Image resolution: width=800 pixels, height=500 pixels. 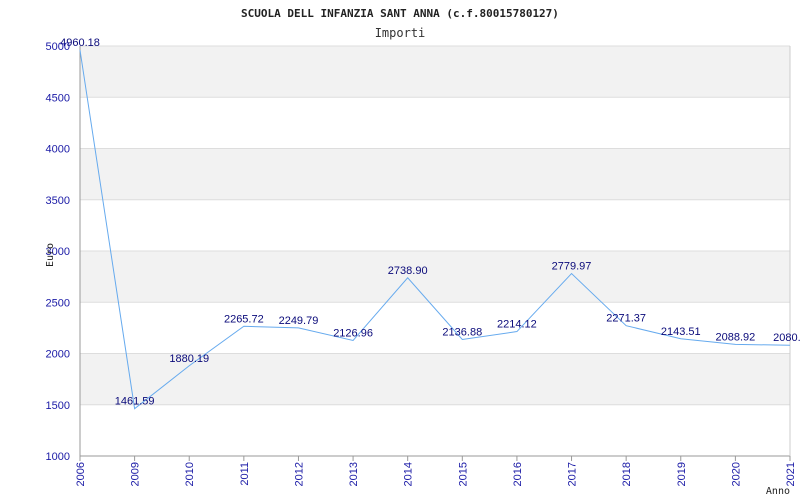 What do you see at coordinates (58, 303) in the screenshot?
I see `y-tick-label: 2500` at bounding box center [58, 303].